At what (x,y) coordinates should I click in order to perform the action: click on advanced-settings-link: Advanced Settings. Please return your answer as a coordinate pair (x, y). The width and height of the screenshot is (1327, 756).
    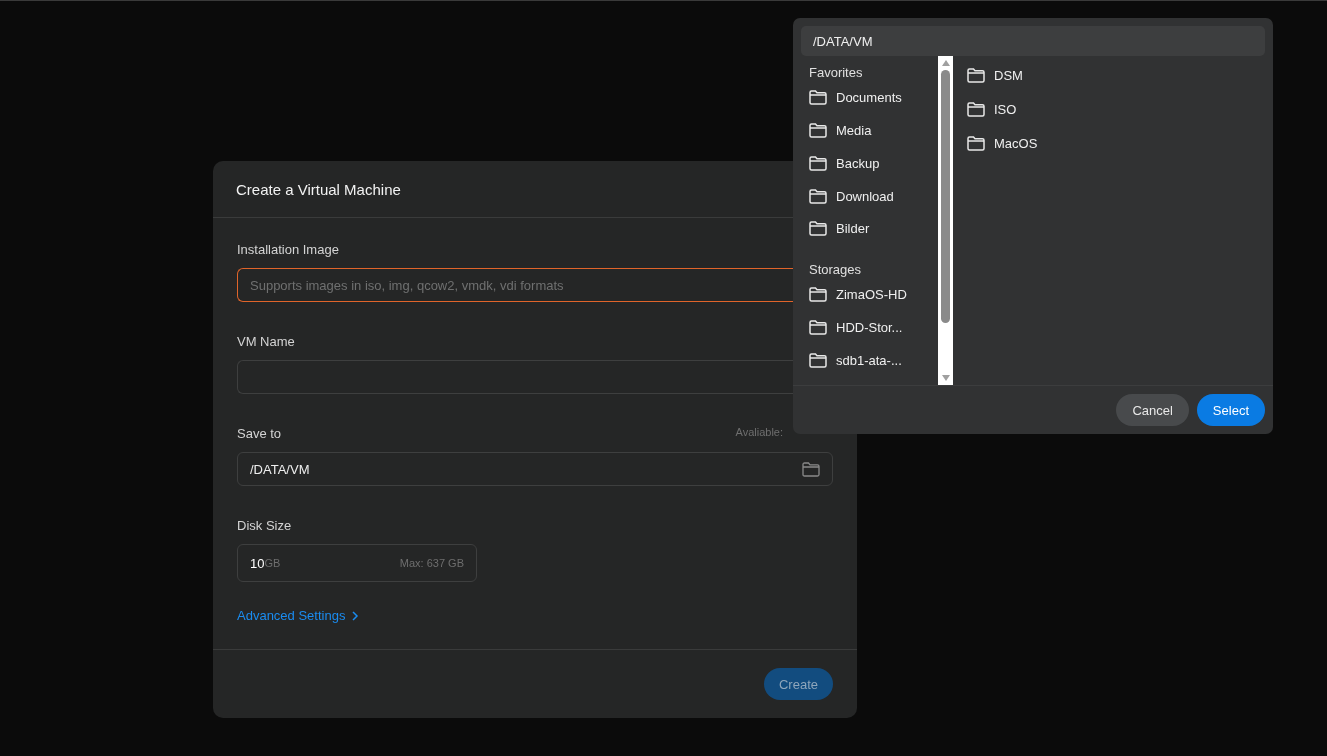
    Looking at the image, I should click on (298, 615).